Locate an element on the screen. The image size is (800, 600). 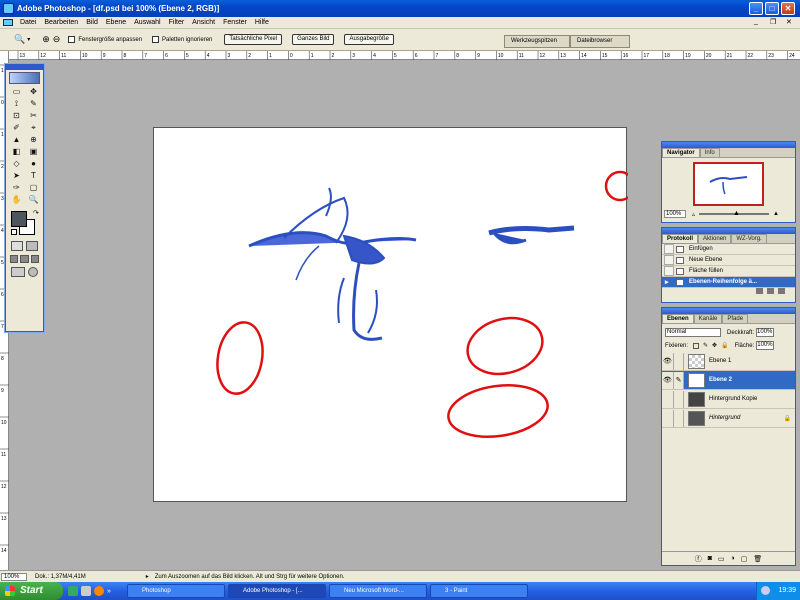
tool-button-7: ⌖ is located at coordinates (33, 127).